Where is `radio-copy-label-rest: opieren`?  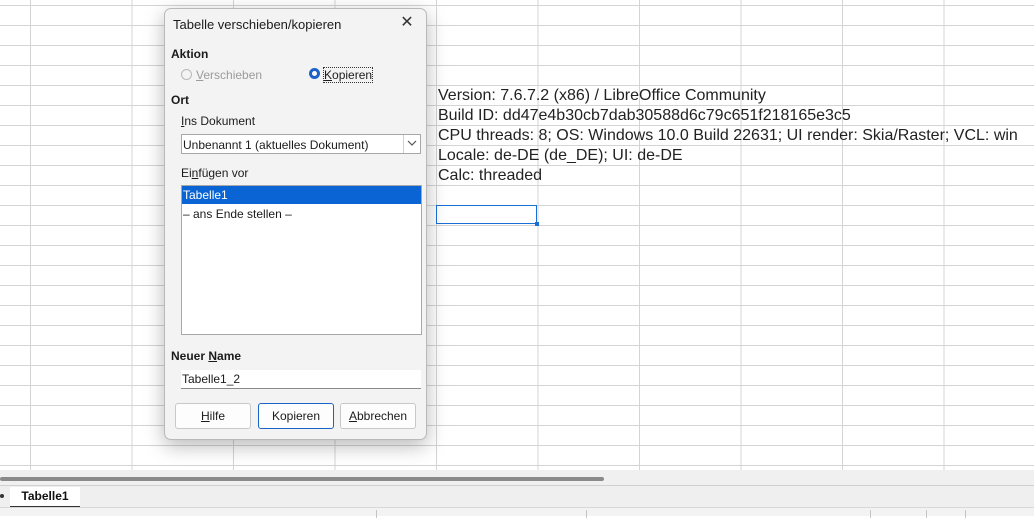 radio-copy-label-rest: opieren is located at coordinates (352, 75).